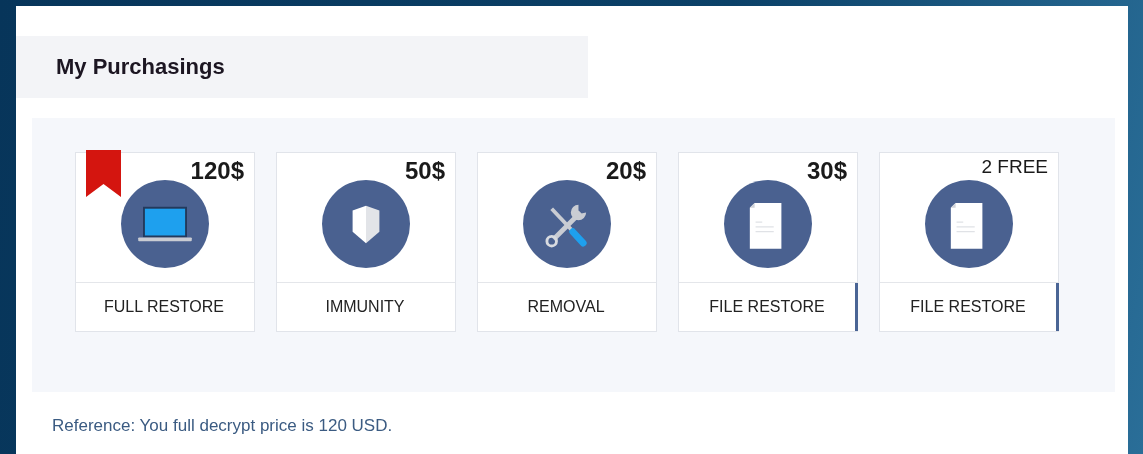 The height and width of the screenshot is (454, 1143). Describe the element at coordinates (424, 171) in the screenshot. I see `price-text: 50$` at that location.